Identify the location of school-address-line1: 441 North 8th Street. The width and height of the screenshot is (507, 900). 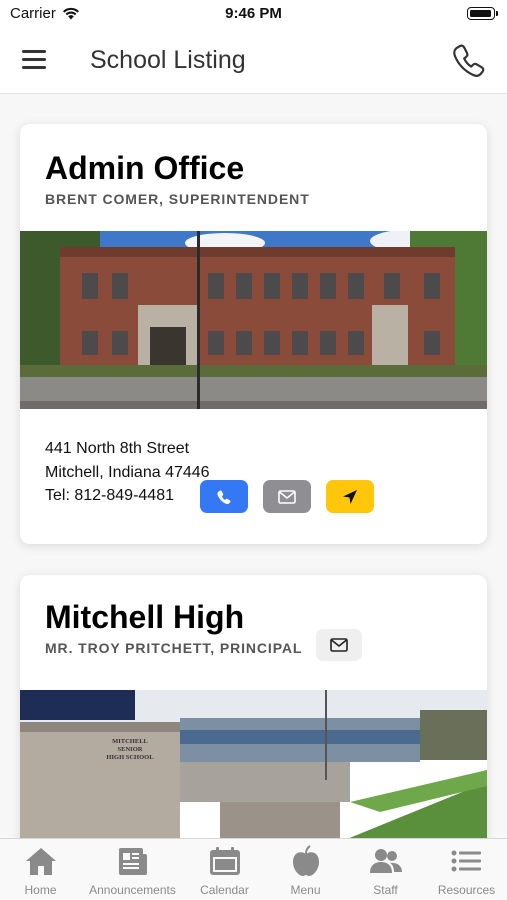
(117, 448).